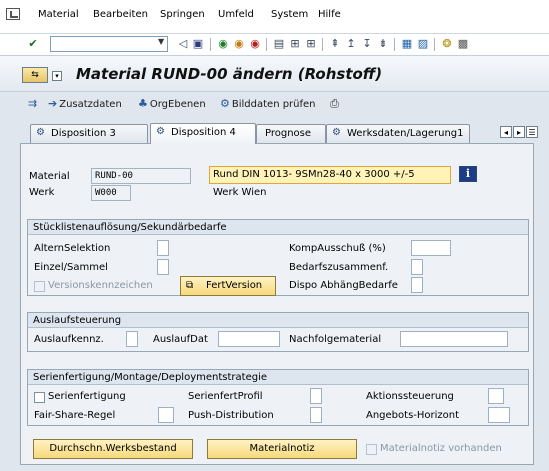  I want to click on title-bar: ⇆ ▾ Material RUND-00 ändern (Rohstoff), so click(274, 74).